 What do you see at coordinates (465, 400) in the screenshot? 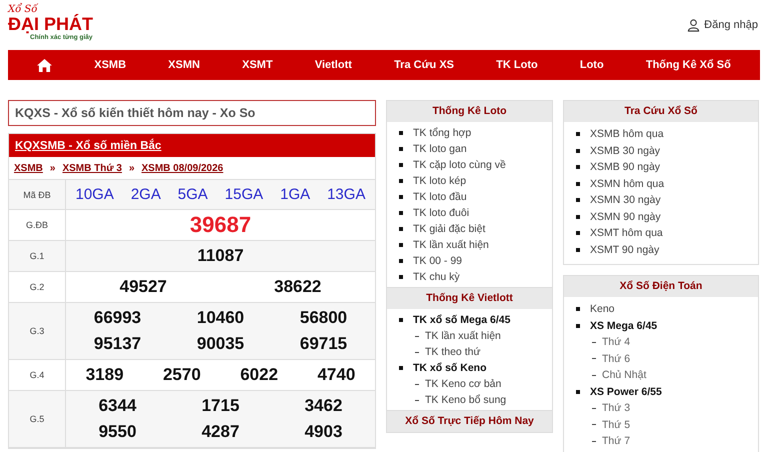
I see `menu-link: TK Keno bổ sung` at bounding box center [465, 400].